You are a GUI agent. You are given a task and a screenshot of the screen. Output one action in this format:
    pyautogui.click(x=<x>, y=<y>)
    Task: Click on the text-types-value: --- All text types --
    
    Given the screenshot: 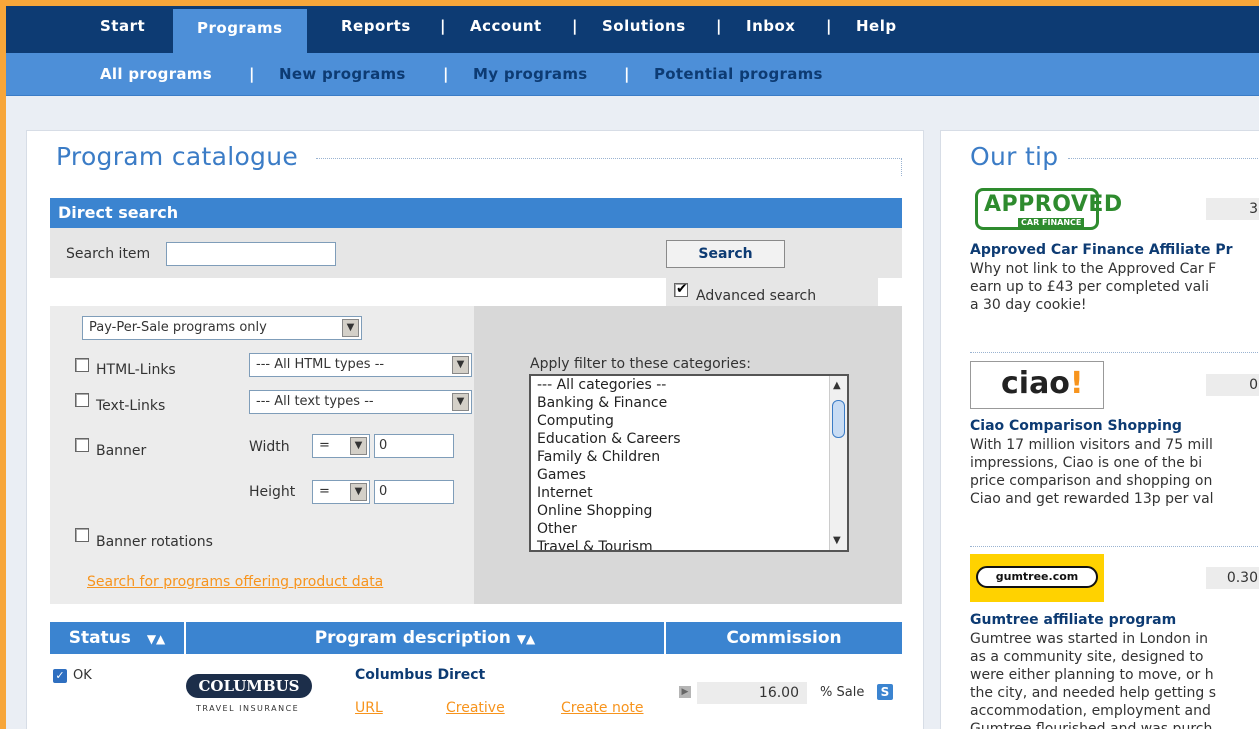 What is the action you would take?
    pyautogui.click(x=315, y=401)
    